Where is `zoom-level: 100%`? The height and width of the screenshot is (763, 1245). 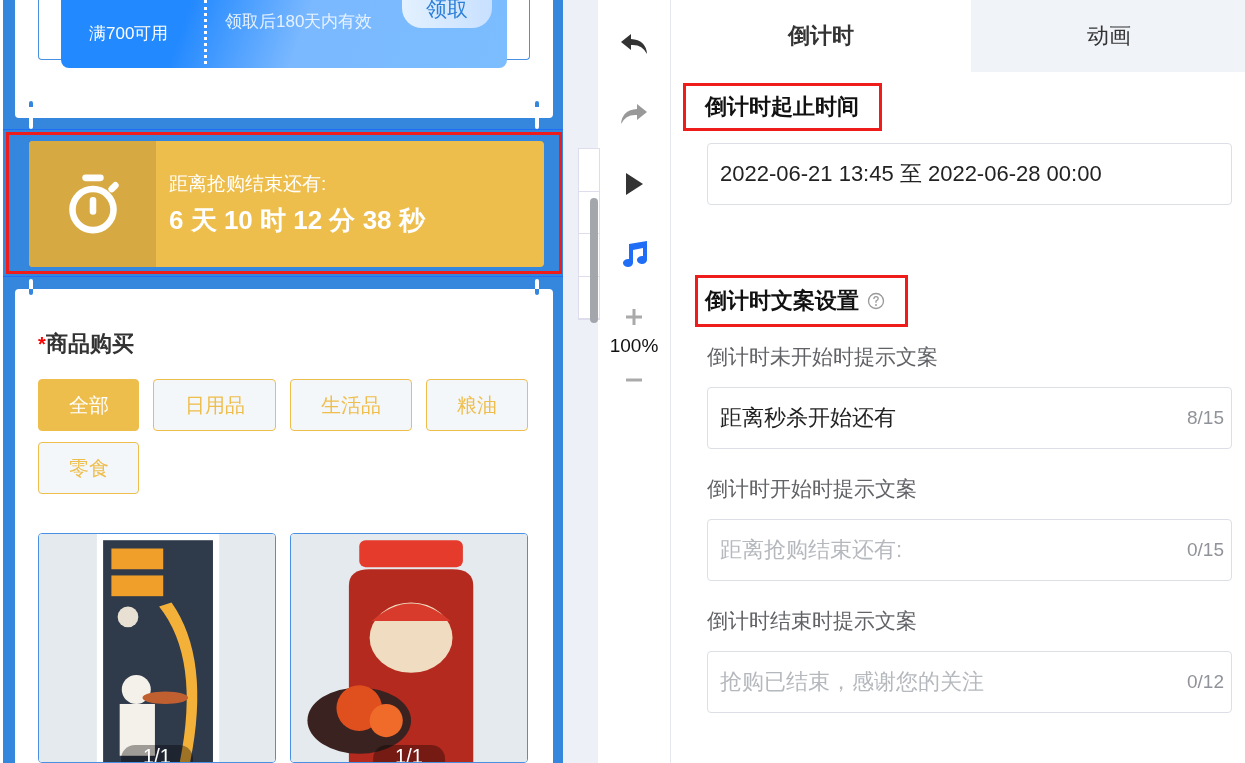 zoom-level: 100% is located at coordinates (634, 346).